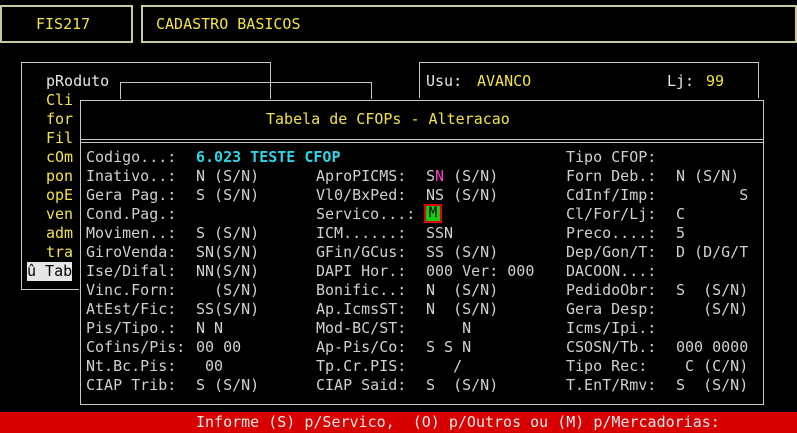 Image resolution: width=797 pixels, height=433 pixels. I want to click on menu-item-selected: û Tab, so click(50, 271).